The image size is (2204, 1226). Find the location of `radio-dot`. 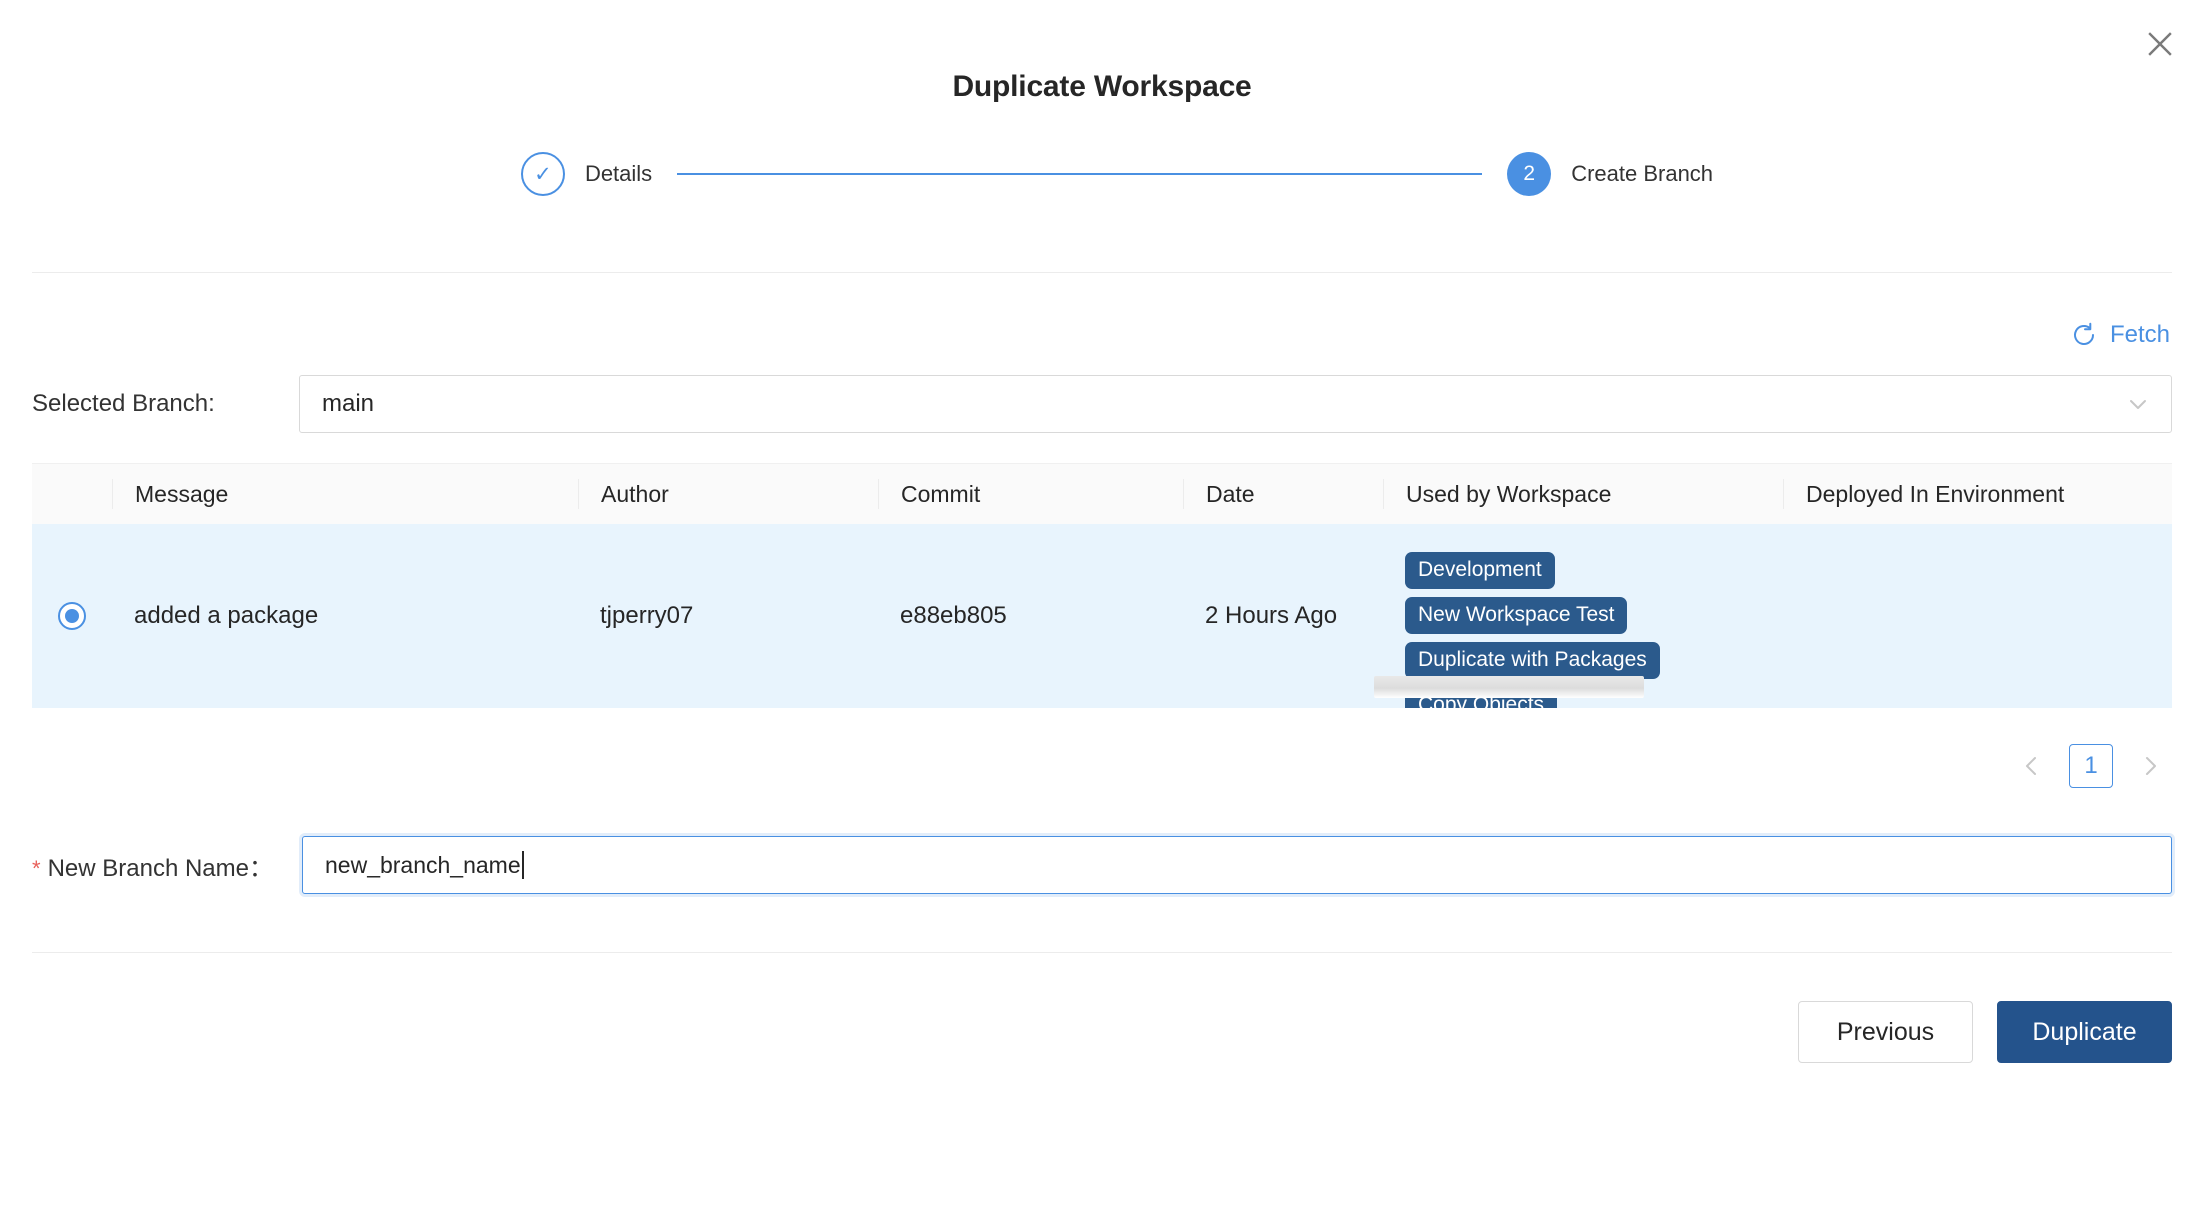

radio-dot is located at coordinates (72, 616).